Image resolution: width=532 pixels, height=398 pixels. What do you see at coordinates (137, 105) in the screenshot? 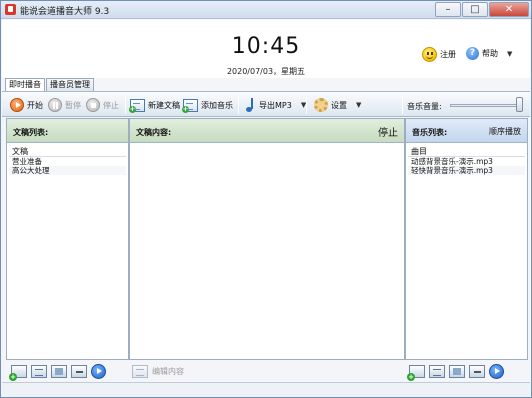
I see `new-document-icon: +` at bounding box center [137, 105].